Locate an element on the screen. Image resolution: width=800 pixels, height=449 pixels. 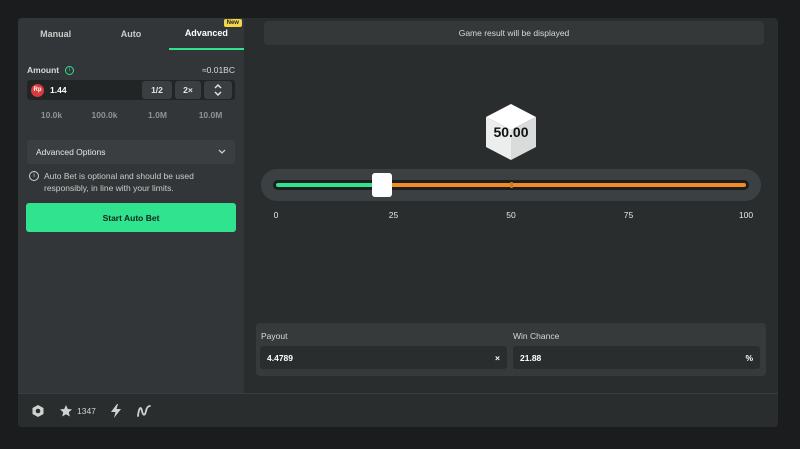
amount-approx-value: ≈0.01BC is located at coordinates (218, 70).